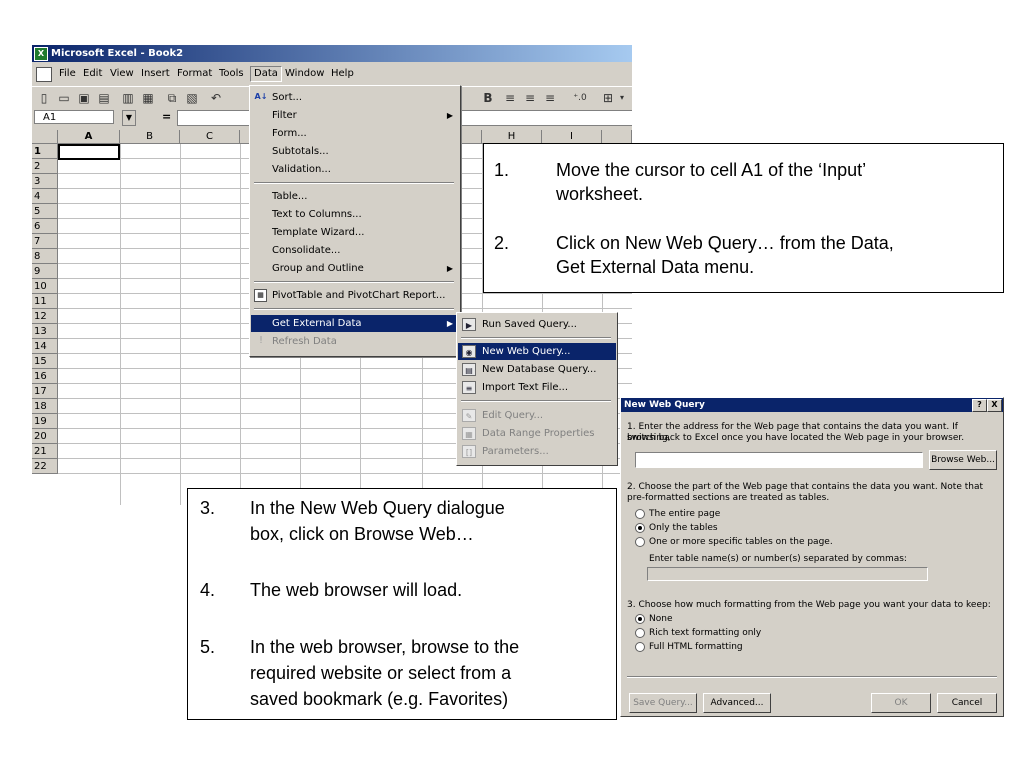 This screenshot has height=768, width=1024. I want to click on radio-format-rich-text: Rich text formatting only, so click(698, 633).